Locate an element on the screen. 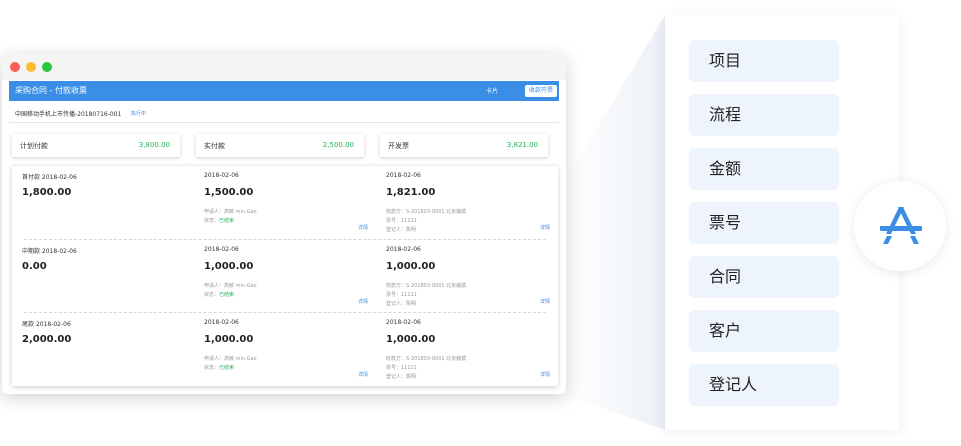  app-store-icon is located at coordinates (901, 225).